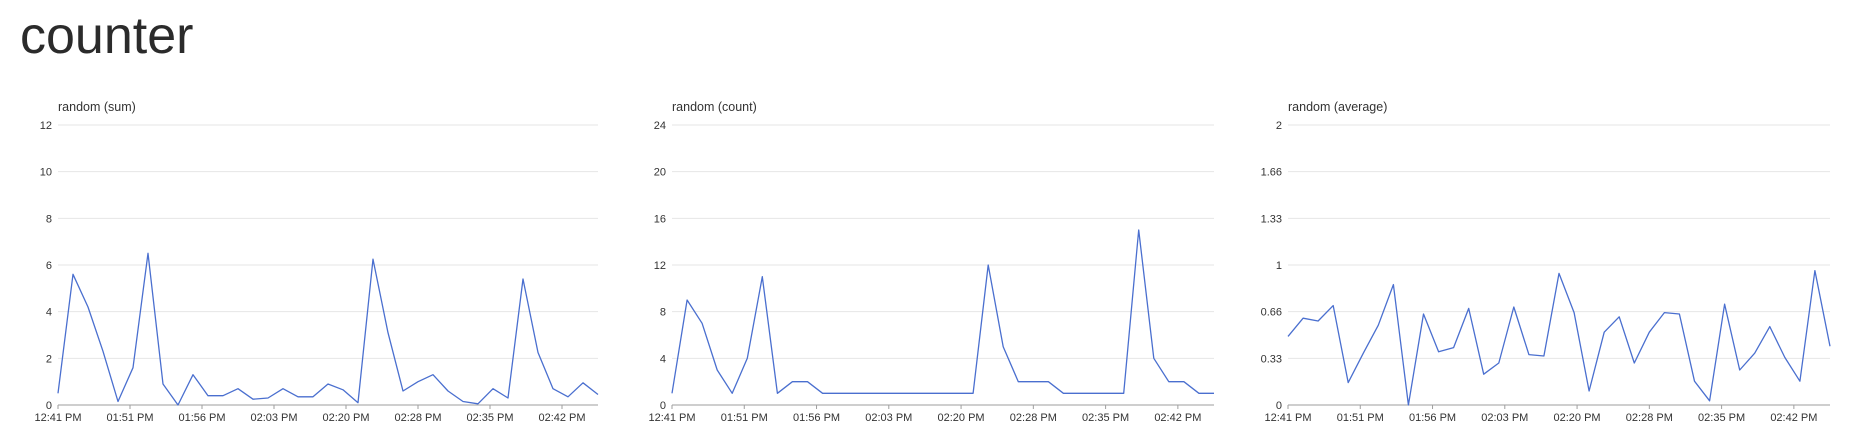  What do you see at coordinates (714, 107) in the screenshot?
I see `chart-title: random (count)` at bounding box center [714, 107].